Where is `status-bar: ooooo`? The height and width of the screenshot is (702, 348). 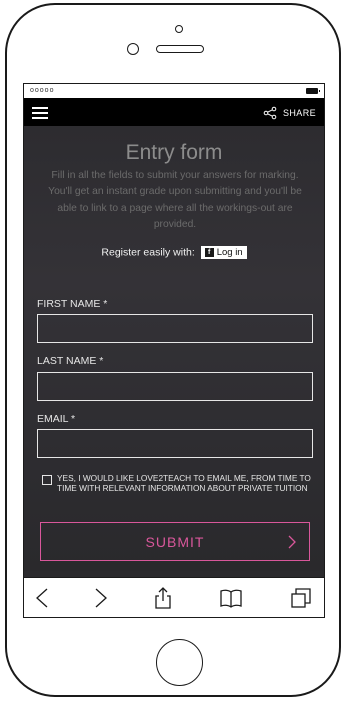 status-bar: ooooo is located at coordinates (174, 91).